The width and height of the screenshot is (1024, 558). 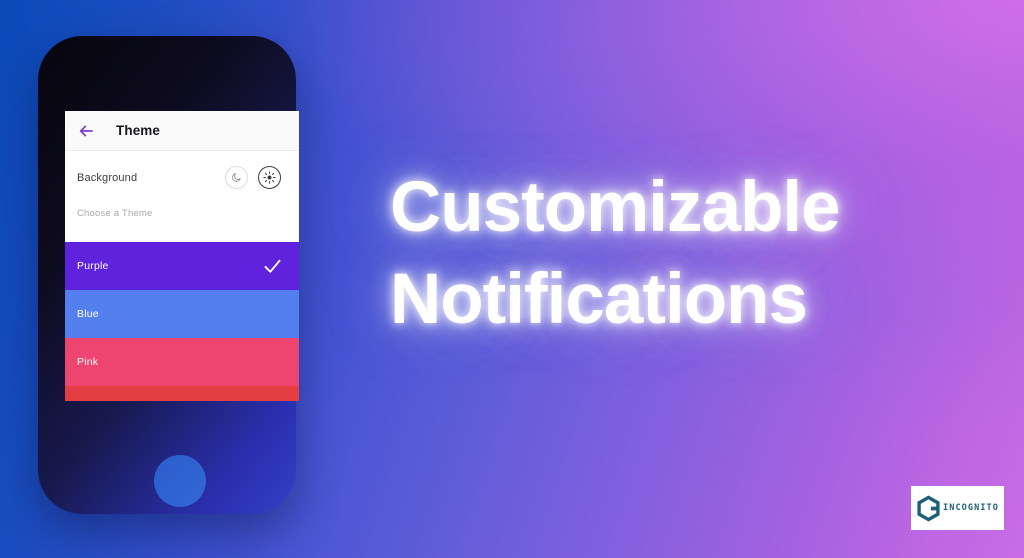 What do you see at coordinates (971, 508) in the screenshot?
I see `logo-wordmark: INCOGNITO` at bounding box center [971, 508].